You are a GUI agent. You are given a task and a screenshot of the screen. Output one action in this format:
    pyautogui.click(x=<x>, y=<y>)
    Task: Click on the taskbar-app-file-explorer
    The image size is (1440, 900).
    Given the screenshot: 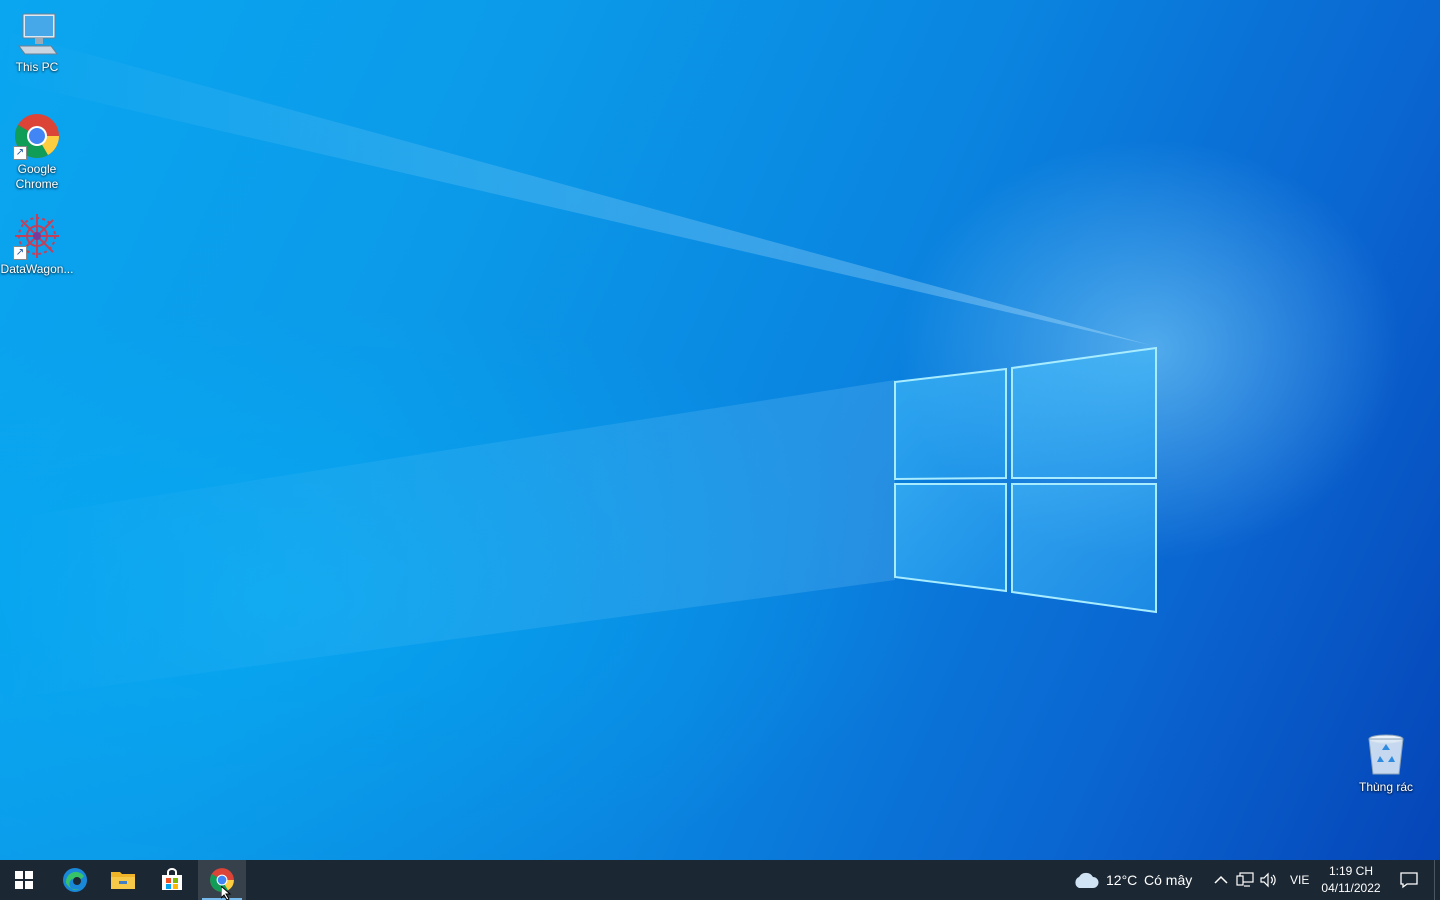 What is the action you would take?
    pyautogui.click(x=123, y=880)
    